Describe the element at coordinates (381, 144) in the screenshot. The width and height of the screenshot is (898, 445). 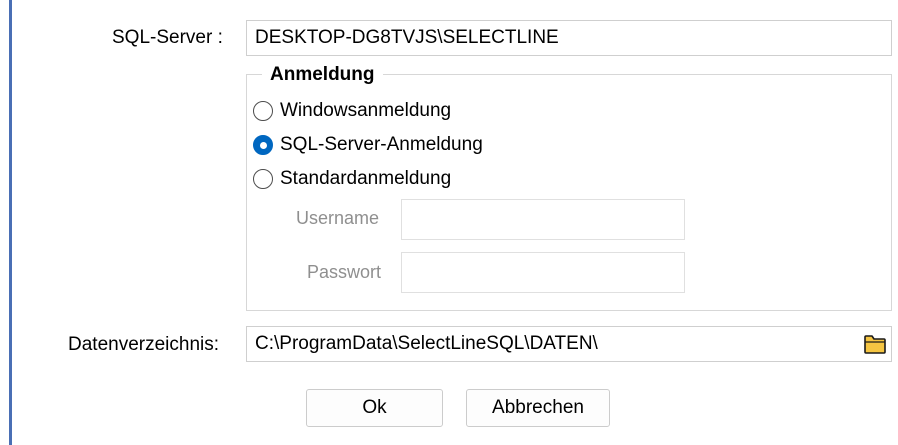
I see `radio-label: SQL-Server-Anmeldung` at that location.